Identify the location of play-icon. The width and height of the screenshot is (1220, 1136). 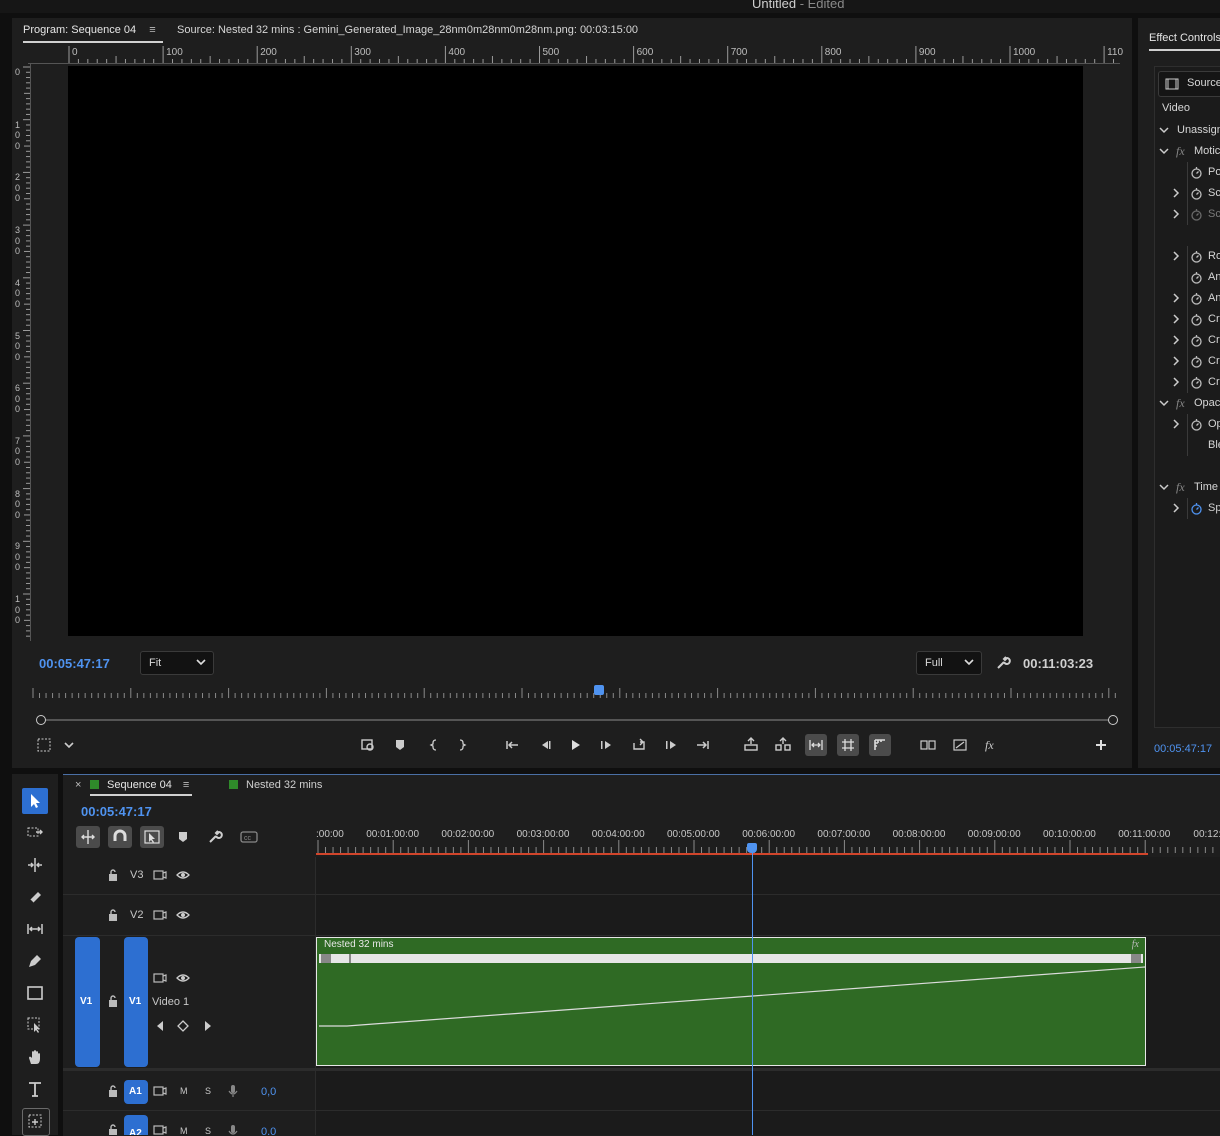
(575, 745).